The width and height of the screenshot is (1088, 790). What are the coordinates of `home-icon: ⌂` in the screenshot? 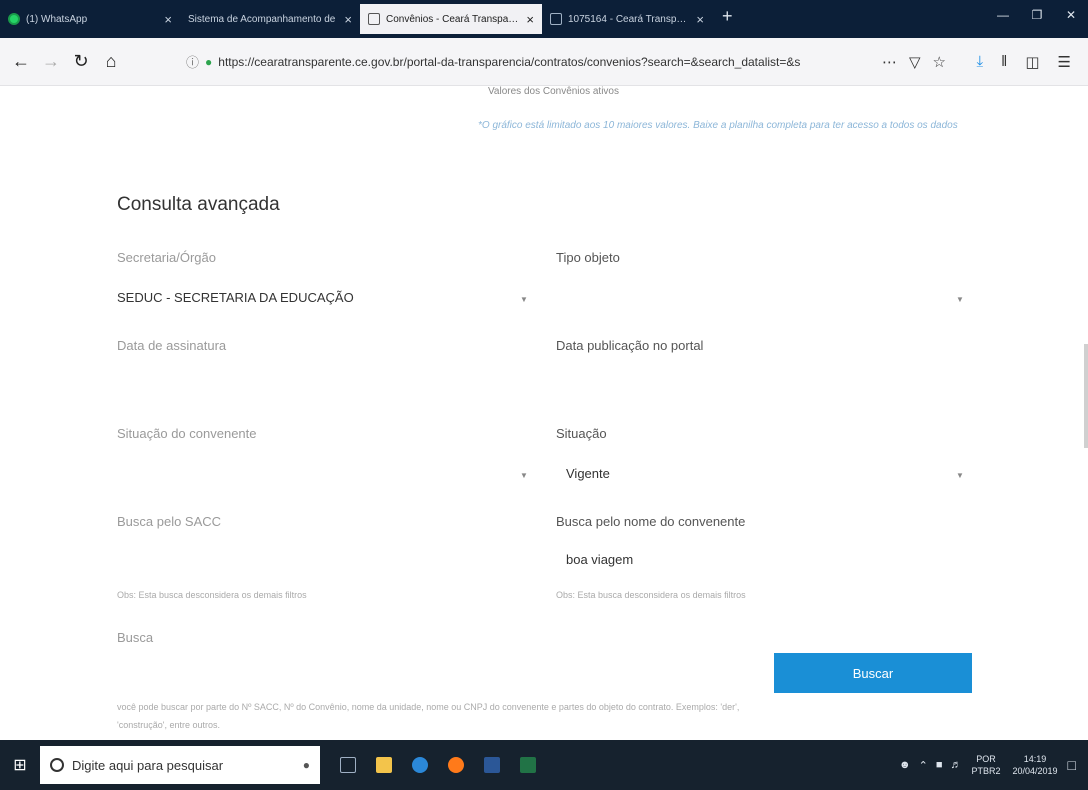 It's located at (111, 61).